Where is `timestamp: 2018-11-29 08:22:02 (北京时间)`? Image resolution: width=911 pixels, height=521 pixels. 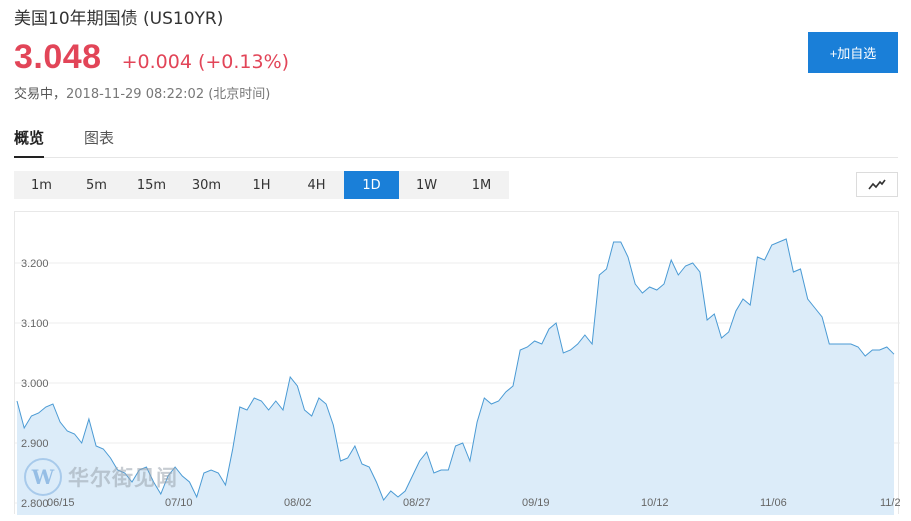 timestamp: 2018-11-29 08:22:02 (北京时间) is located at coordinates (168, 94).